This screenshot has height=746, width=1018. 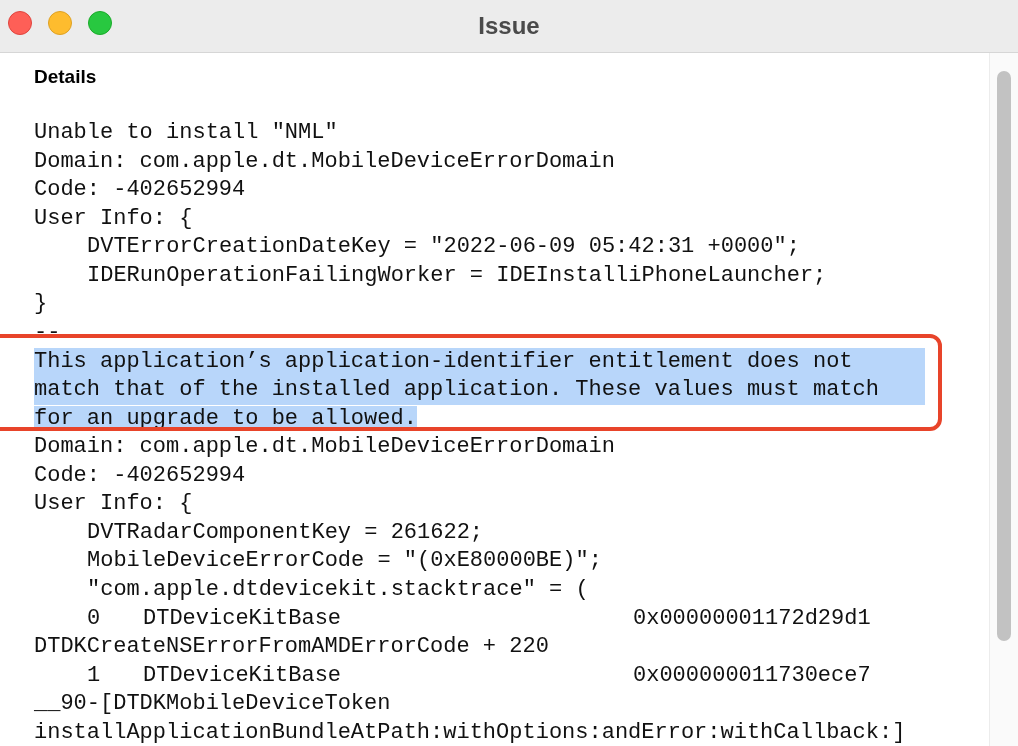 What do you see at coordinates (338, 589) in the screenshot?
I see `log-line: "com.apple.dtdevicekit.stacktrace" = (` at bounding box center [338, 589].